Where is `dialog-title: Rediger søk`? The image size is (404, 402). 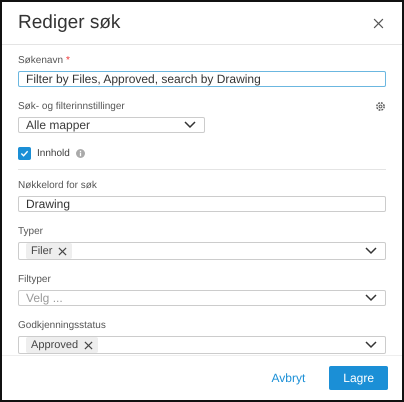
dialog-title: Rediger søk is located at coordinates (69, 23).